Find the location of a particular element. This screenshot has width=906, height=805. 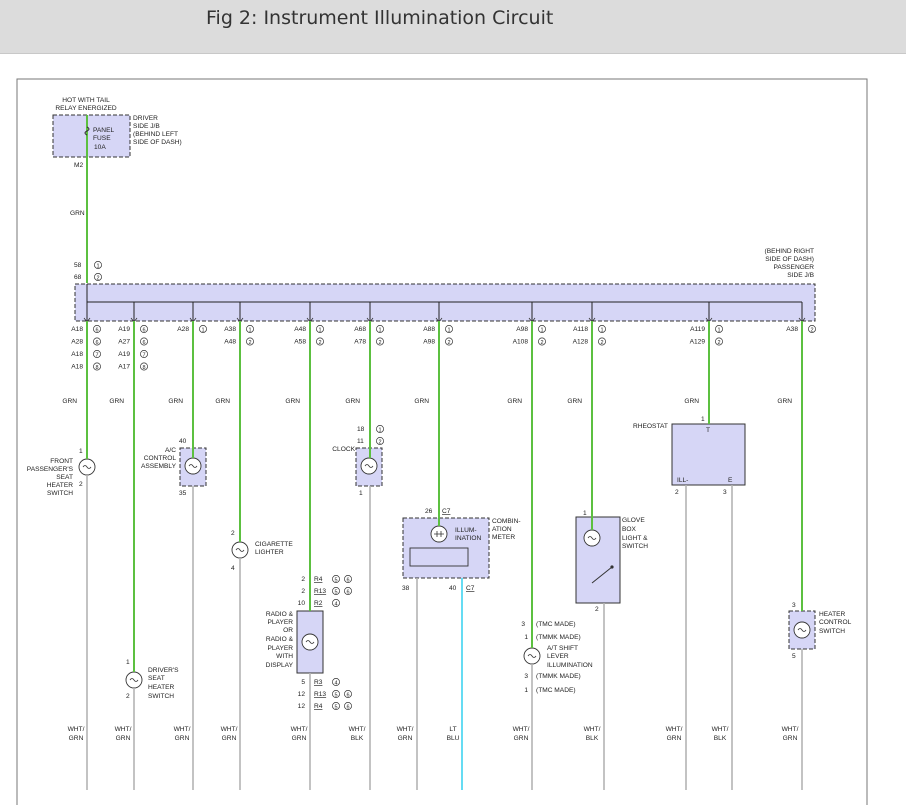

svg-text: METER is located at coordinates (503, 537).